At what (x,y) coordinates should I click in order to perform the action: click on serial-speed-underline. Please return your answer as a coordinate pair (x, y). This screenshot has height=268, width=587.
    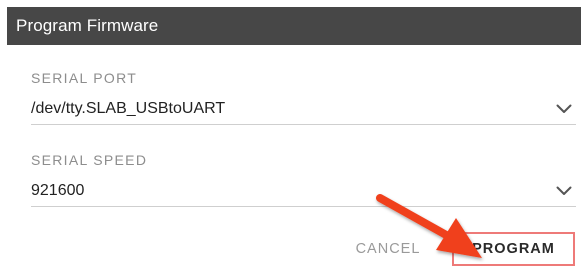
    Looking at the image, I should click on (303, 206).